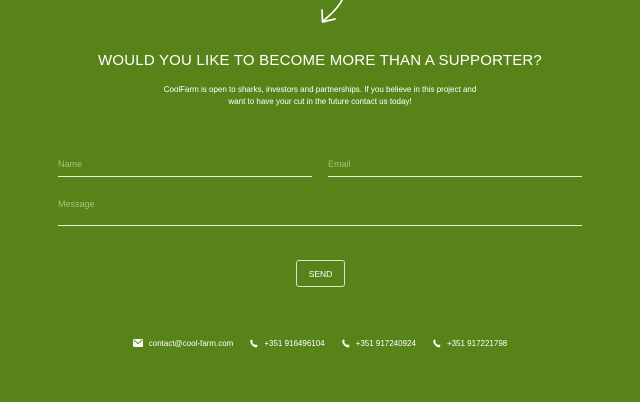 The width and height of the screenshot is (640, 402). Describe the element at coordinates (320, 273) in the screenshot. I see `send-button: SEND` at that location.